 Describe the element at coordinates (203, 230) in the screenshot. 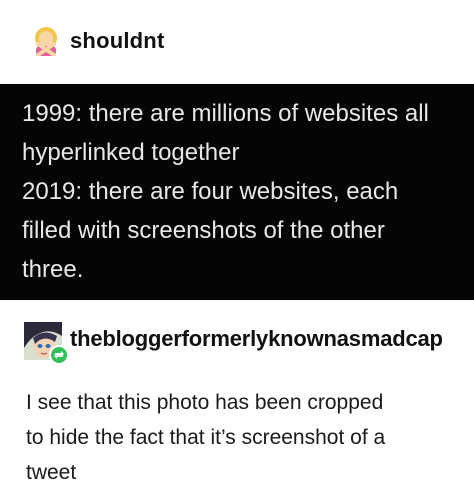

I see `quote-line: filled with screenshots of the other` at that location.